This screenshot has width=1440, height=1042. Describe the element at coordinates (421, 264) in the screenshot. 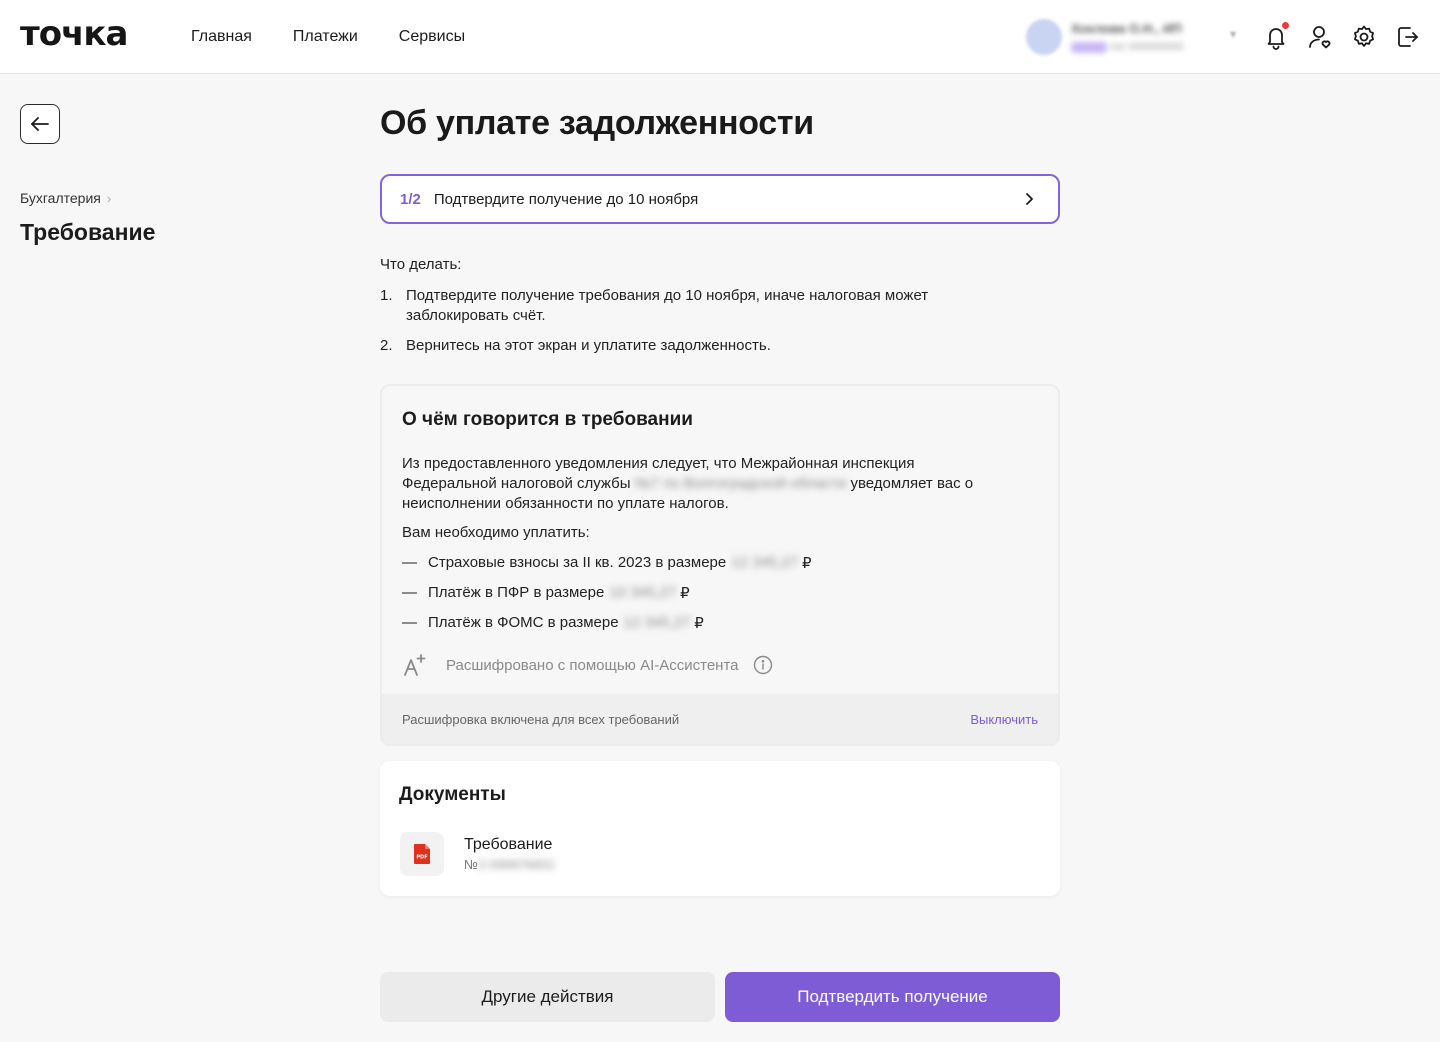

I see `todo-label: Что делать:` at that location.